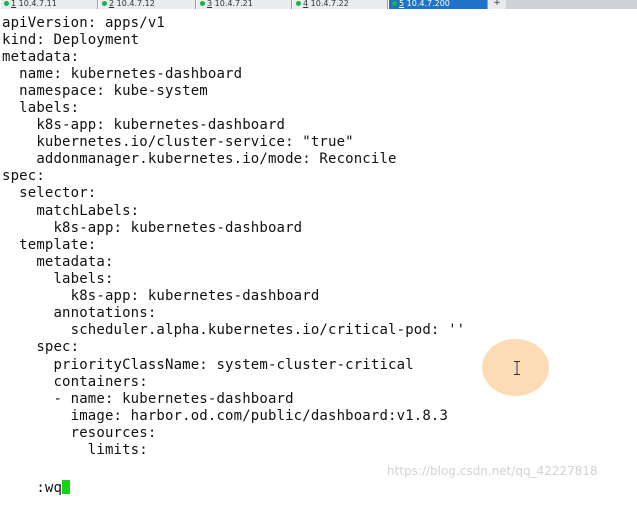 This screenshot has width=637, height=514. Describe the element at coordinates (49, 193) in the screenshot. I see `code-line: selector:` at that location.